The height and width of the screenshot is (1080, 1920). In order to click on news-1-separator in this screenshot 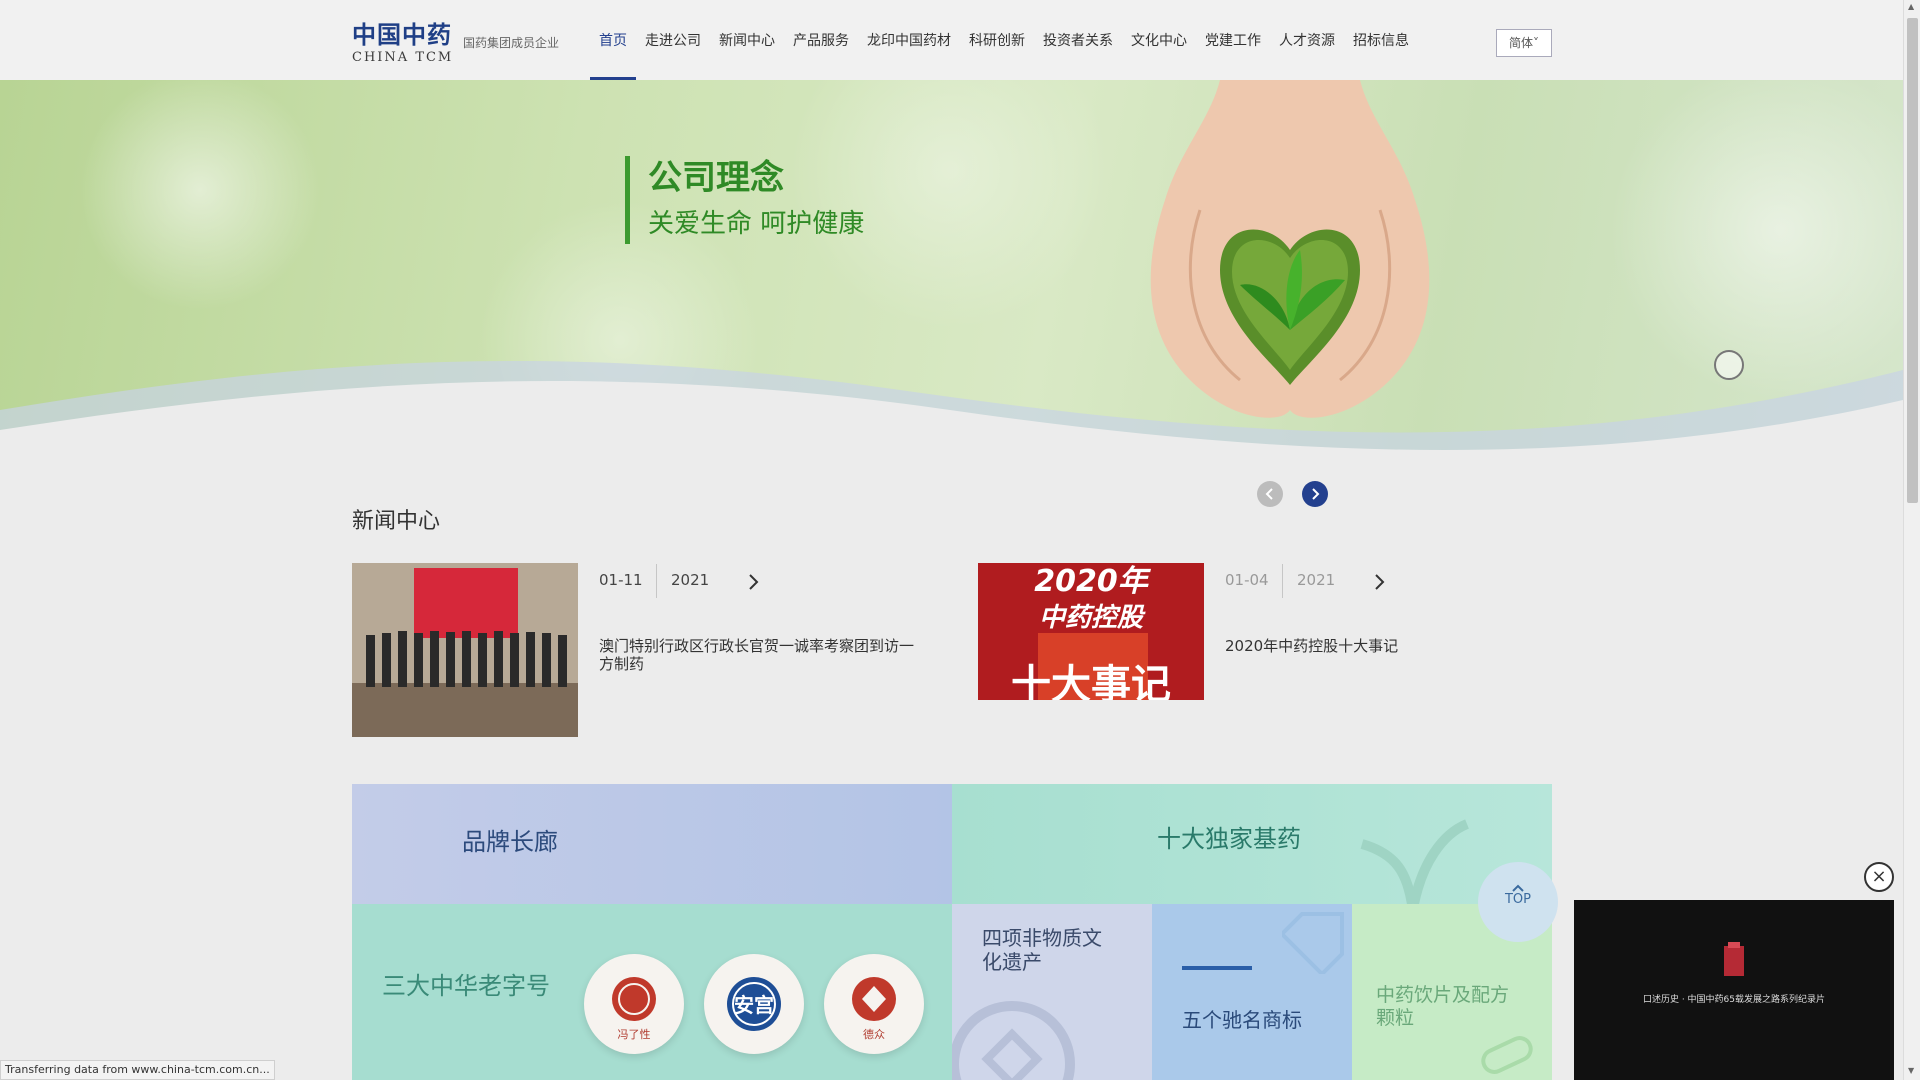, I will do `click(656, 581)`.